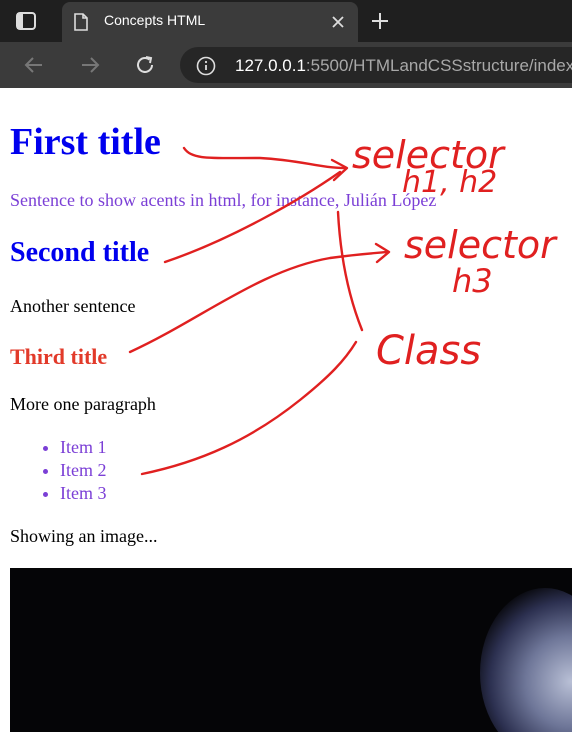 The width and height of the screenshot is (572, 732). Describe the element at coordinates (90, 65) in the screenshot. I see `forward-icon` at that location.